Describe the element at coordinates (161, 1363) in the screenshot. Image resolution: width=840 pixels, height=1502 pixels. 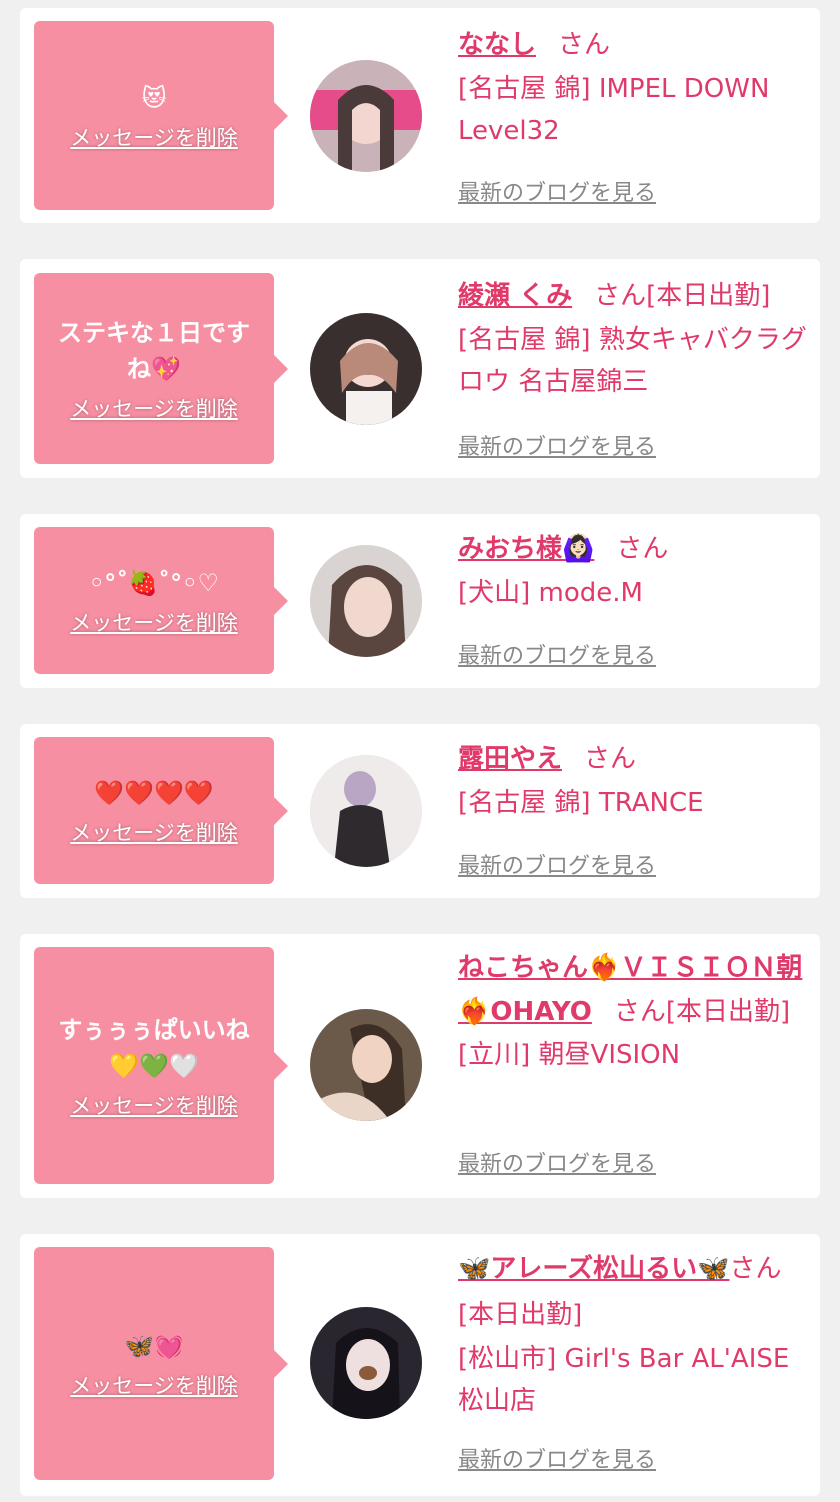
I see `message-bubble: 🦋💓 メッセージを削除` at that location.